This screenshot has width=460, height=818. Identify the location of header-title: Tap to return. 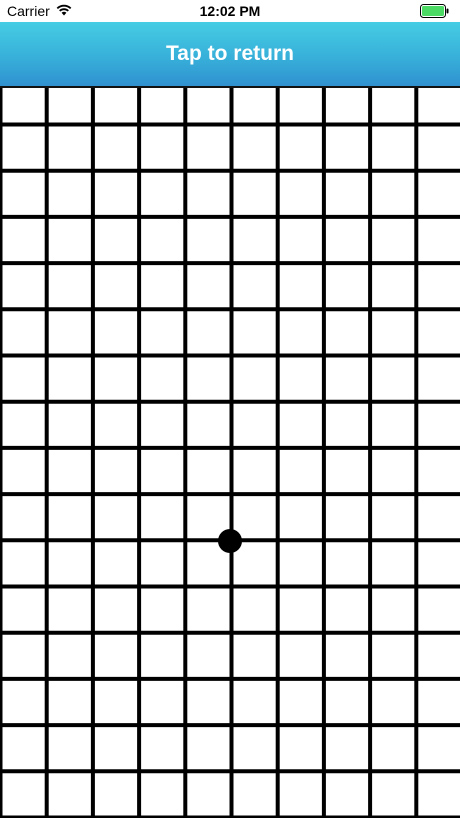
(230, 53).